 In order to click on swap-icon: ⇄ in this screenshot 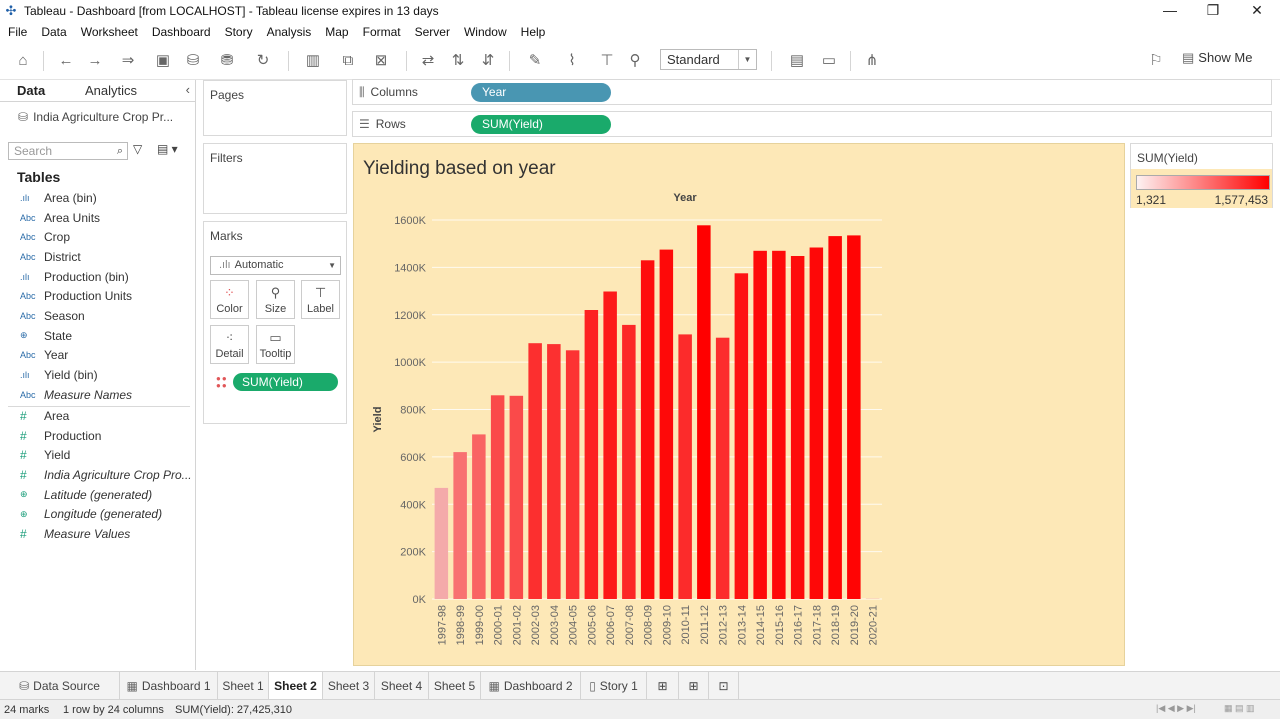, I will do `click(428, 61)`.